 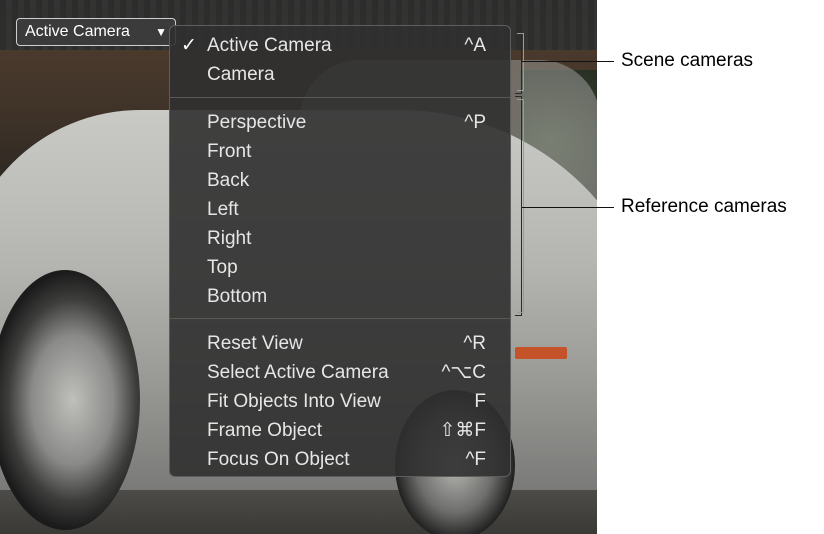 What do you see at coordinates (222, 267) in the screenshot?
I see `menu-item-label: Top` at bounding box center [222, 267].